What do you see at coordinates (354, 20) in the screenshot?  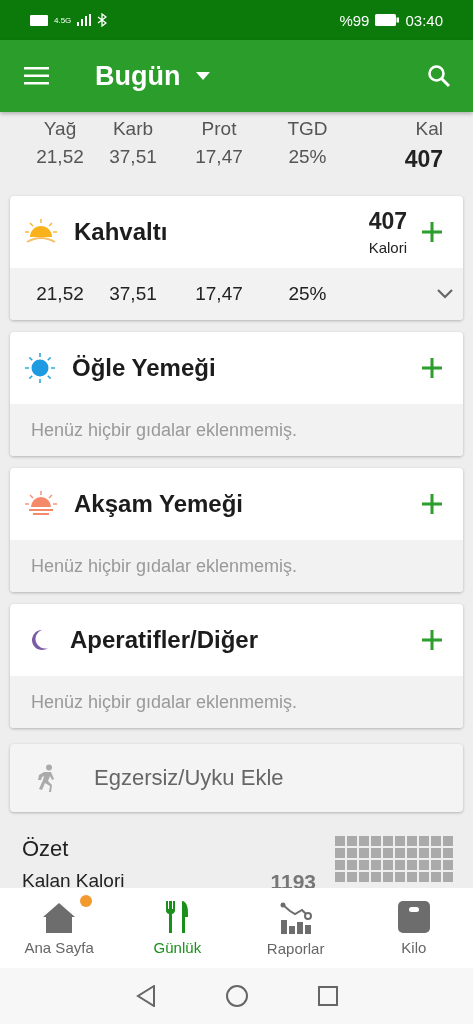 I see `battery-percent: %99` at bounding box center [354, 20].